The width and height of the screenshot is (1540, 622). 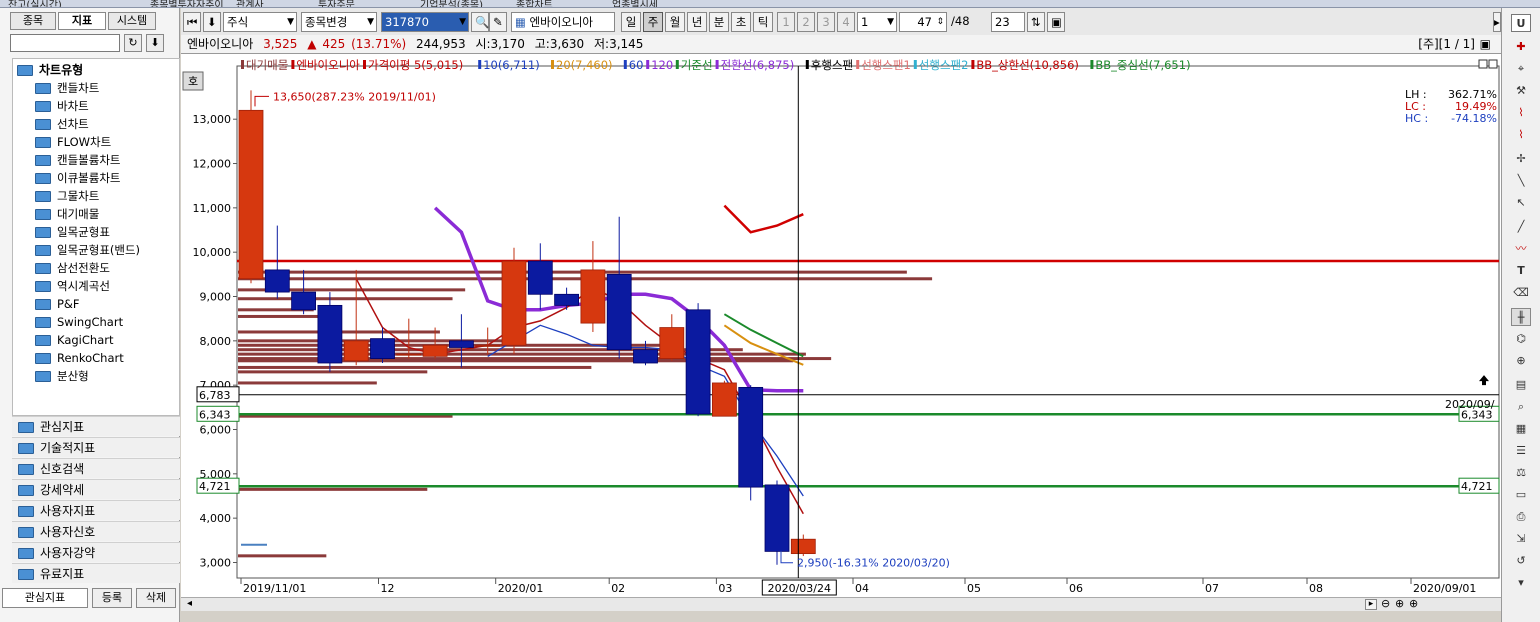 What do you see at coordinates (189, 603) in the screenshot?
I see `scroll-left-icon: ◂` at bounding box center [189, 603].